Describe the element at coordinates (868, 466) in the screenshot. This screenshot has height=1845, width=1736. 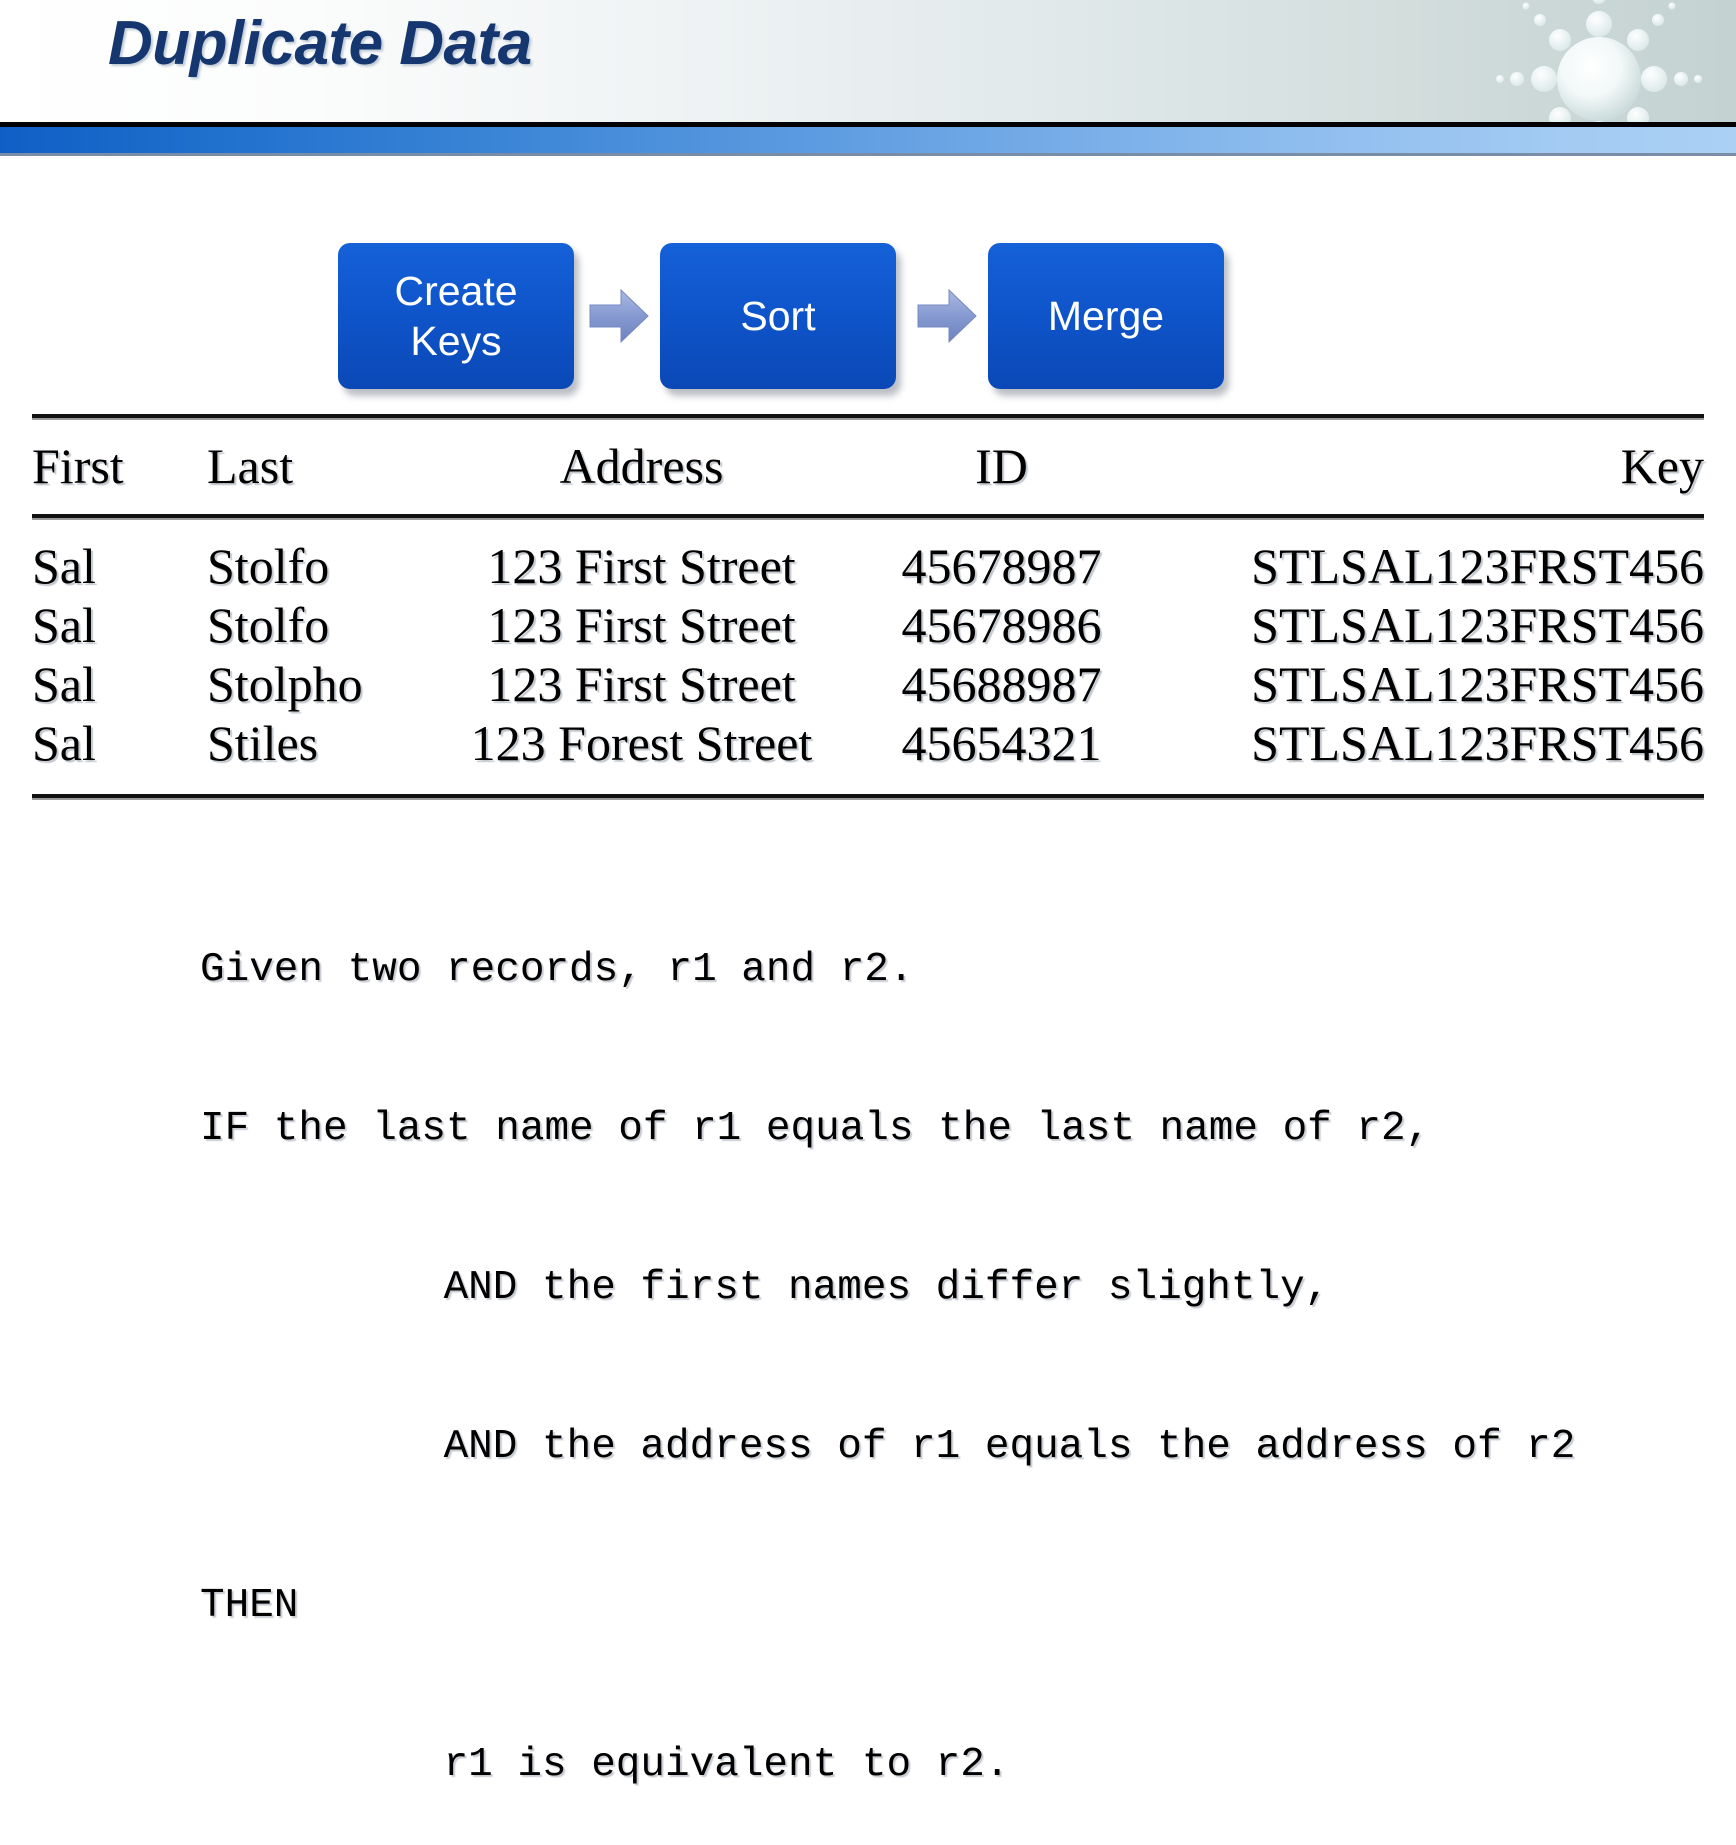
I see `table-header-row: First Last Address ID Key` at that location.